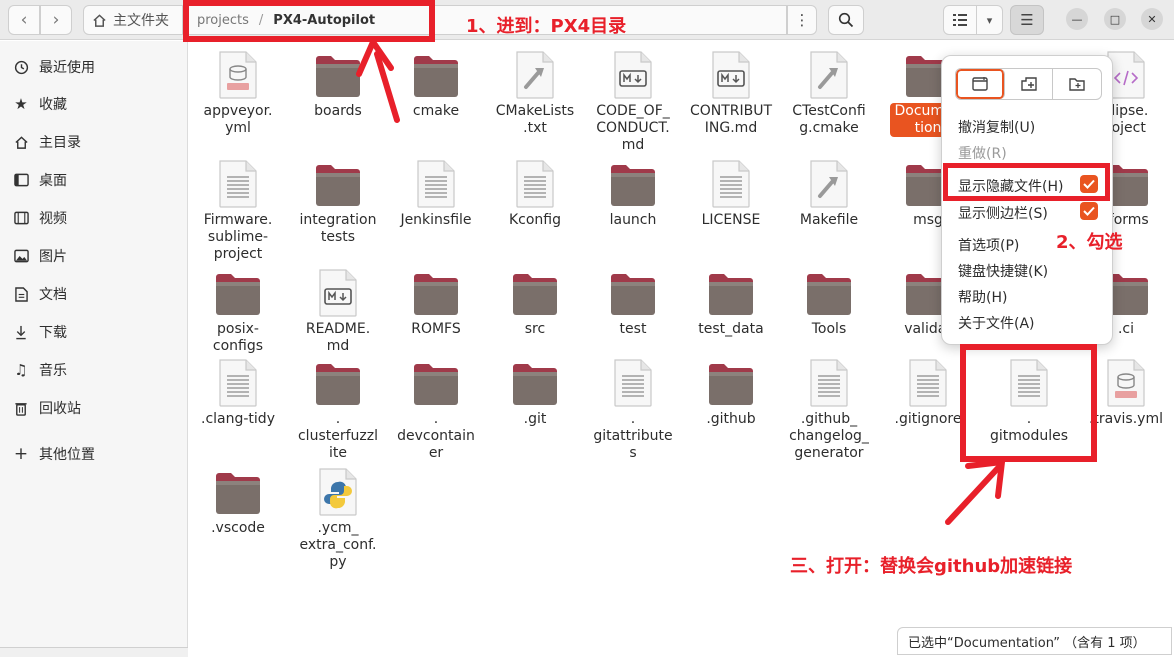  Describe the element at coordinates (21, 294) in the screenshot. I see `document-icon` at that location.